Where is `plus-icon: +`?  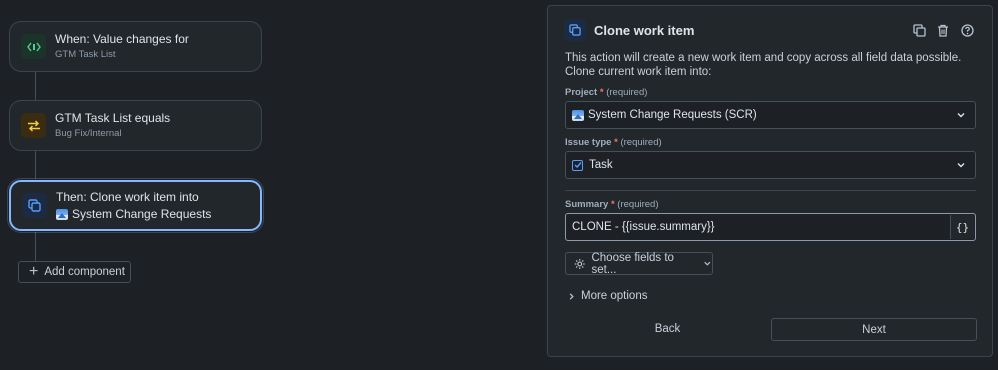
plus-icon: + is located at coordinates (34, 271).